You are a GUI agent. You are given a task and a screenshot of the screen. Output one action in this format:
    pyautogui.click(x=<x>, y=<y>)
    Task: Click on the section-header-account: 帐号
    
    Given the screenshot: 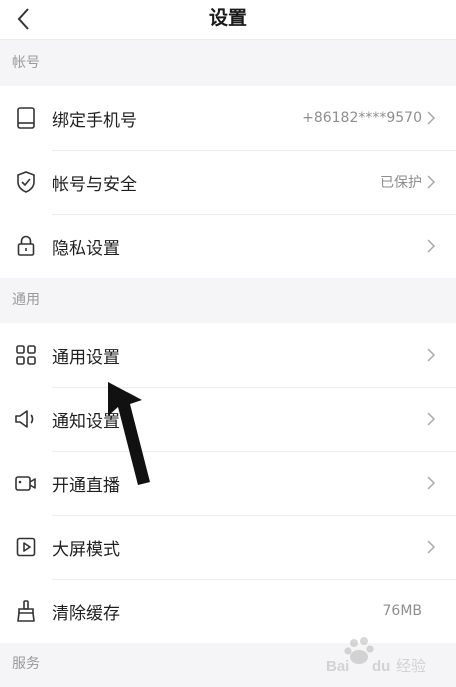 What is the action you would take?
    pyautogui.click(x=26, y=63)
    